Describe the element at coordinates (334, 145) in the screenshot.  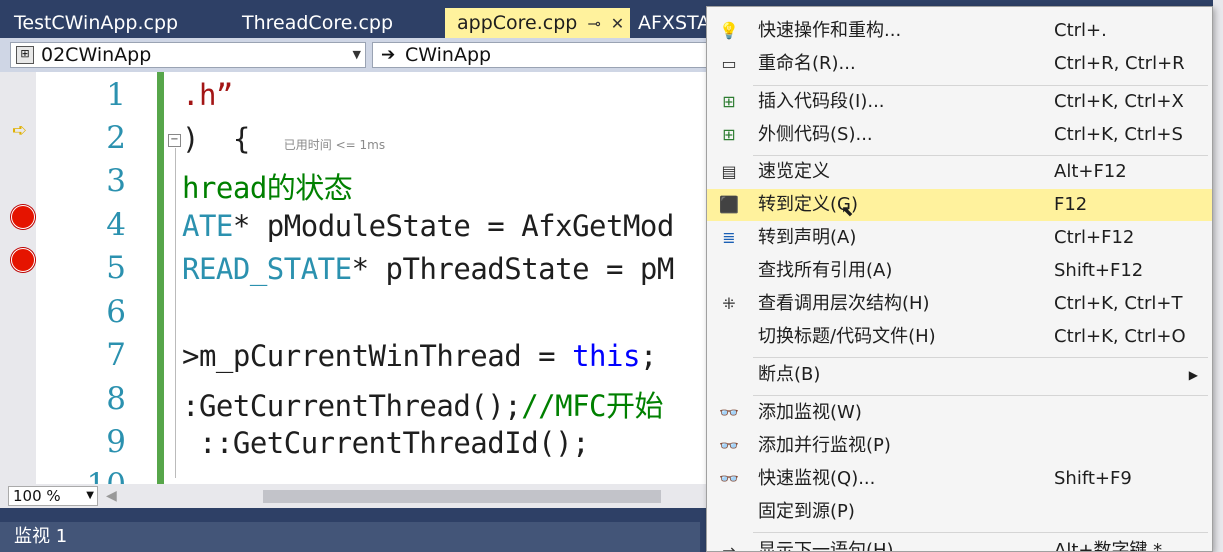
I see `elapsed-time-hint: 已用时间 <= 1ms` at that location.